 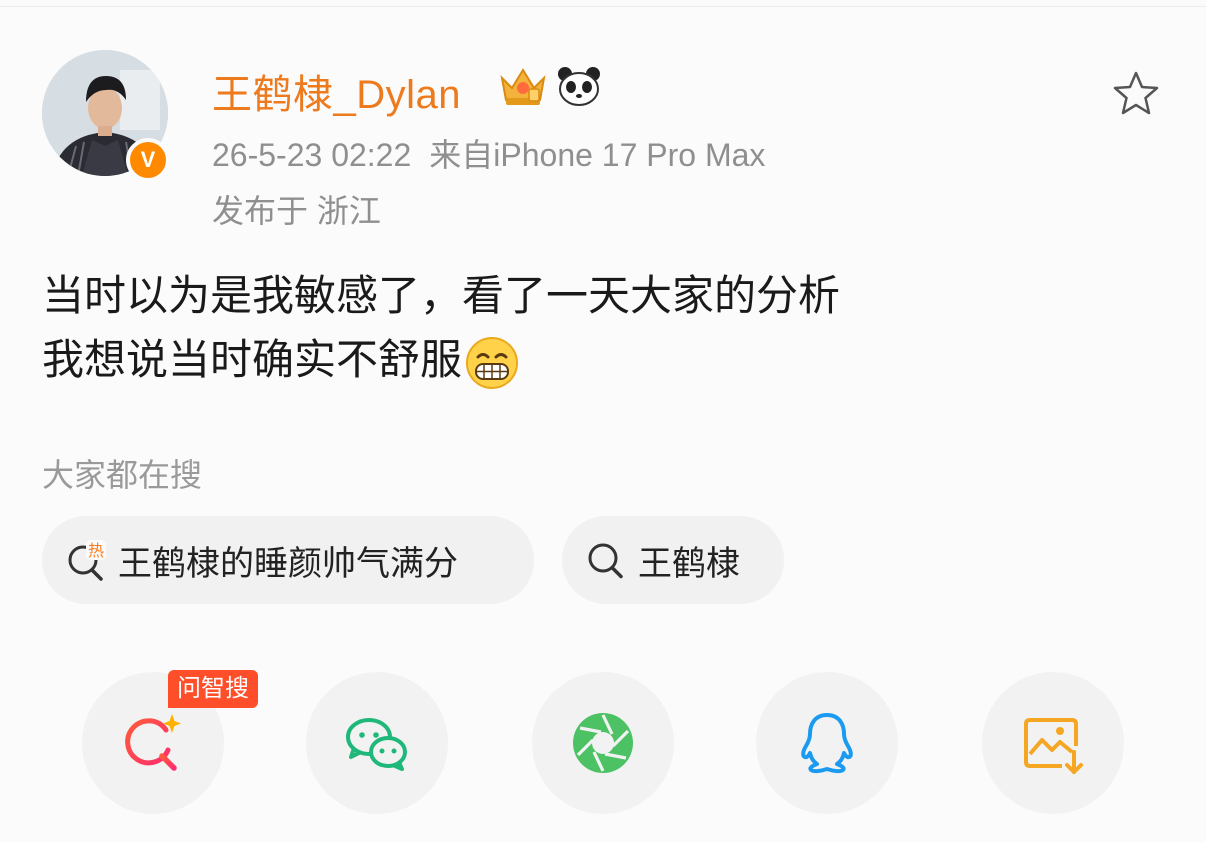 I want to click on share-wechat-button, so click(x=377, y=743).